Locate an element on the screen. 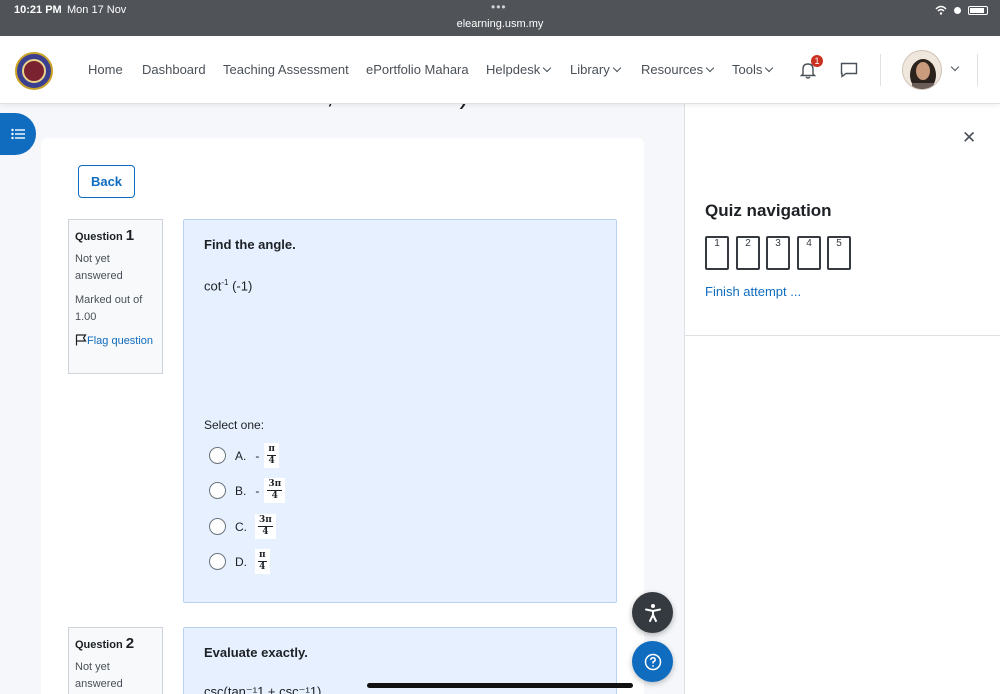  open-course-index-button is located at coordinates (18, 134).